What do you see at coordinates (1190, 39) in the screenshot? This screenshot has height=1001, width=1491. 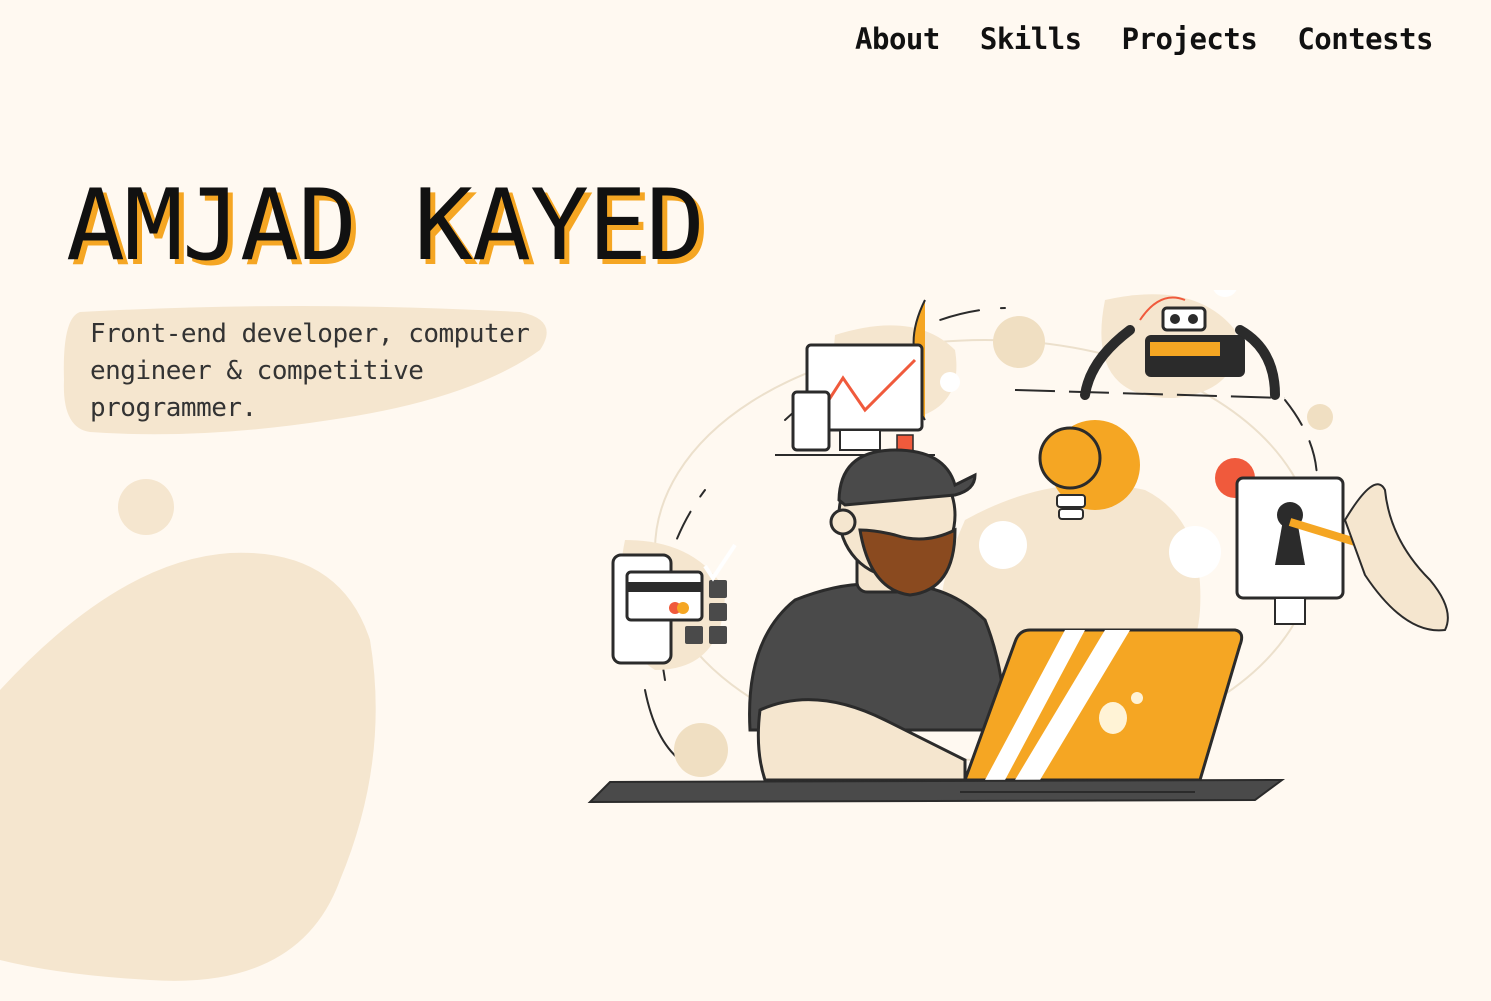 I see `nav-projects: Projects` at bounding box center [1190, 39].